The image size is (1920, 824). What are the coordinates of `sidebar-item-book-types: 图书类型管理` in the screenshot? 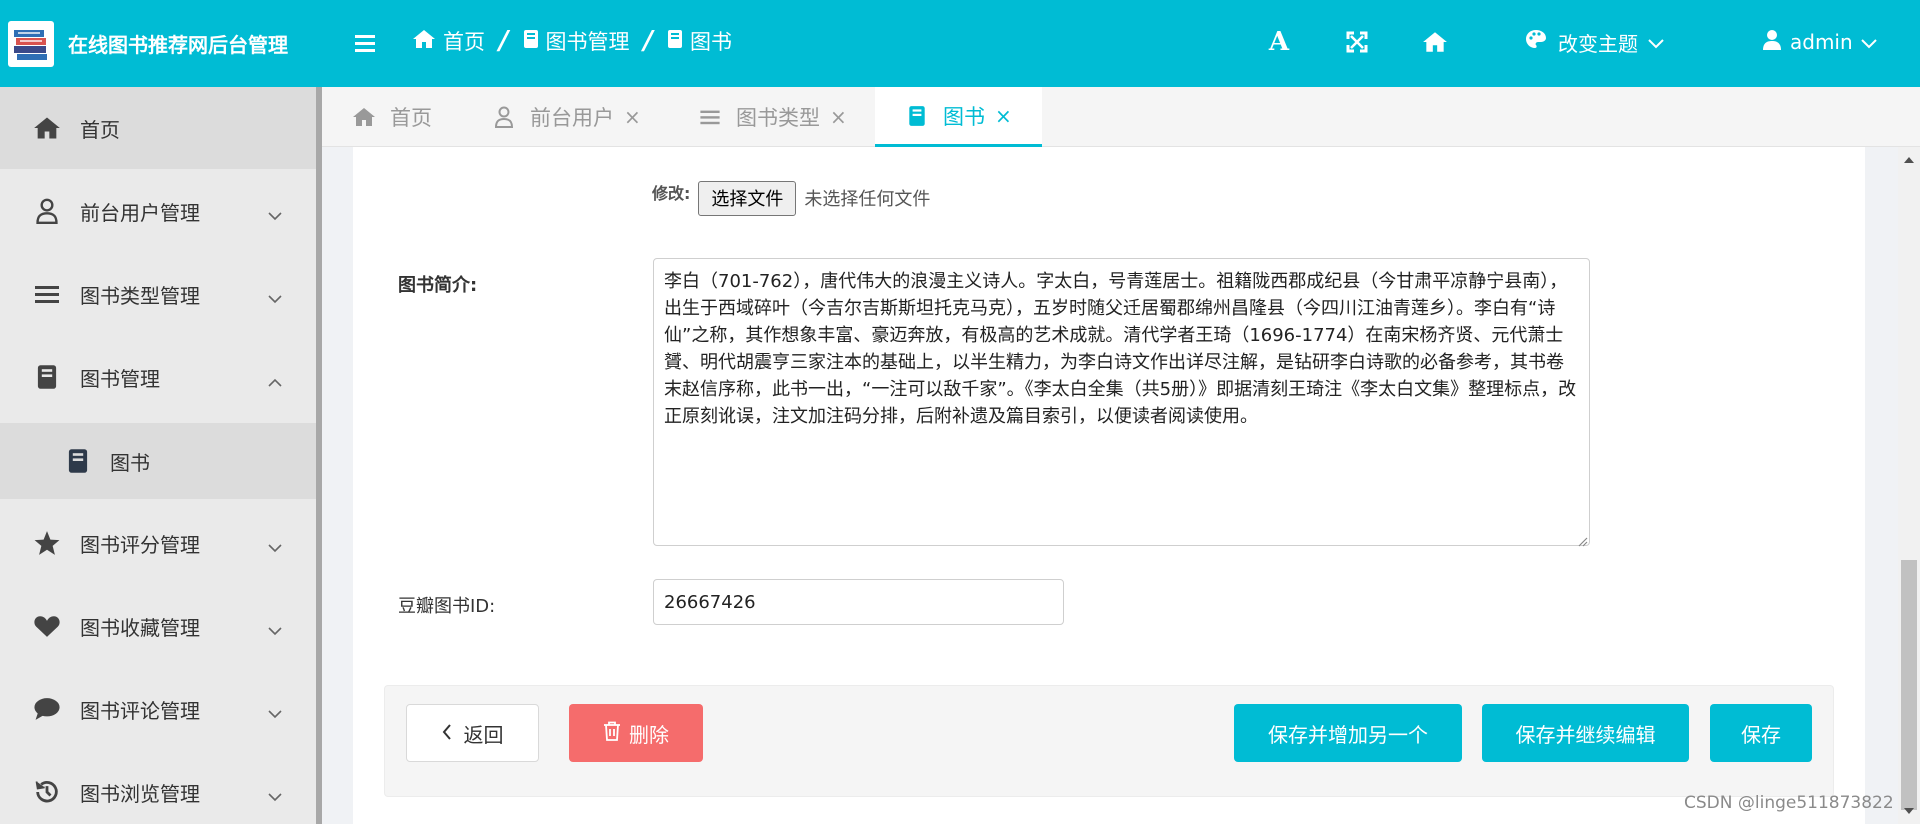 It's located at (158, 294).